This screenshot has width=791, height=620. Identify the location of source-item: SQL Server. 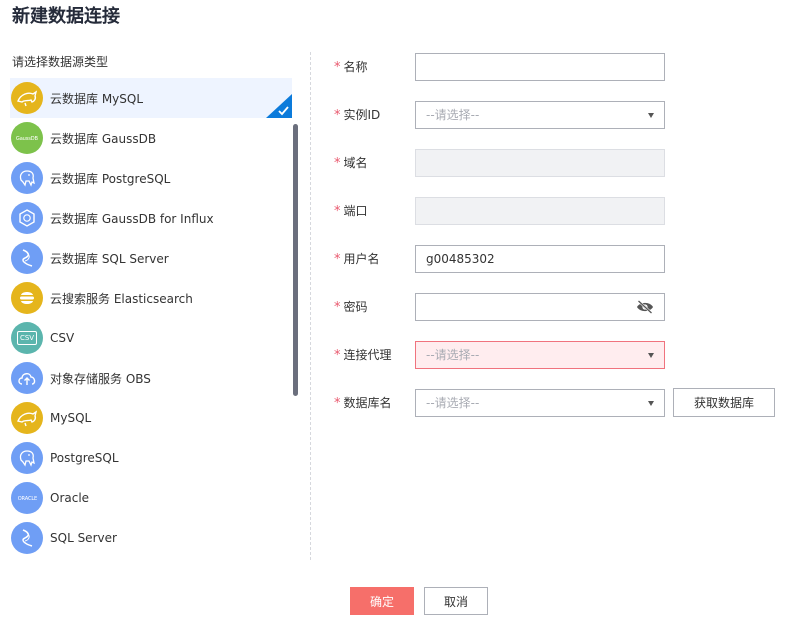
(151, 538).